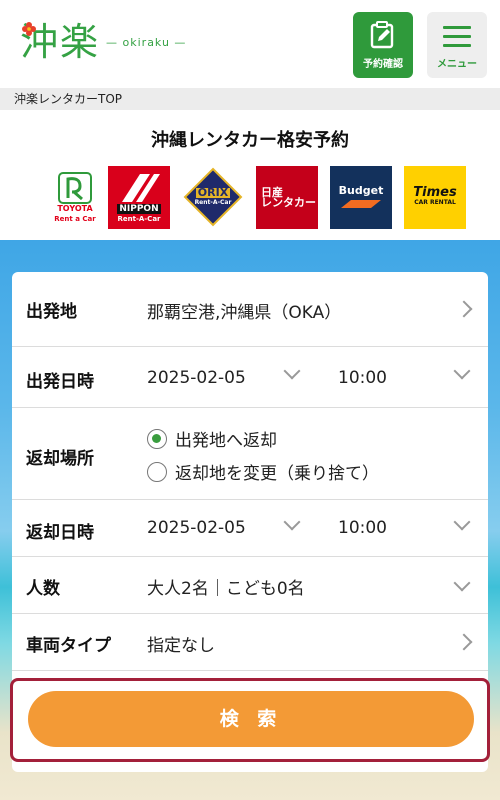 This screenshot has width=500, height=800. Describe the element at coordinates (43, 589) in the screenshot. I see `people-label: 人数` at that location.